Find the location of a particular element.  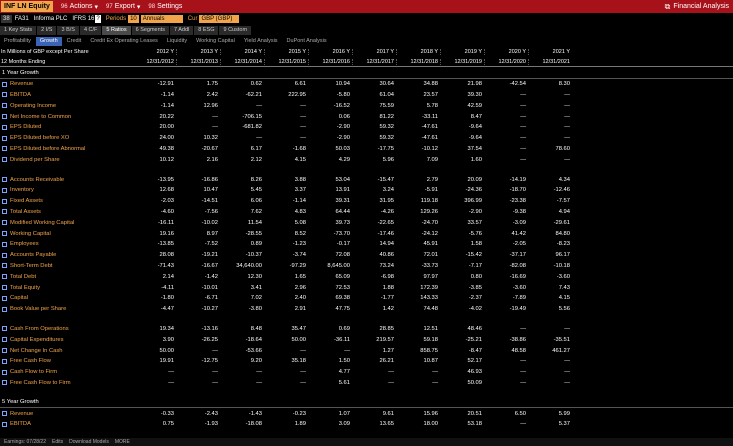

table-cell: 10.87 is located at coordinates (418, 361).